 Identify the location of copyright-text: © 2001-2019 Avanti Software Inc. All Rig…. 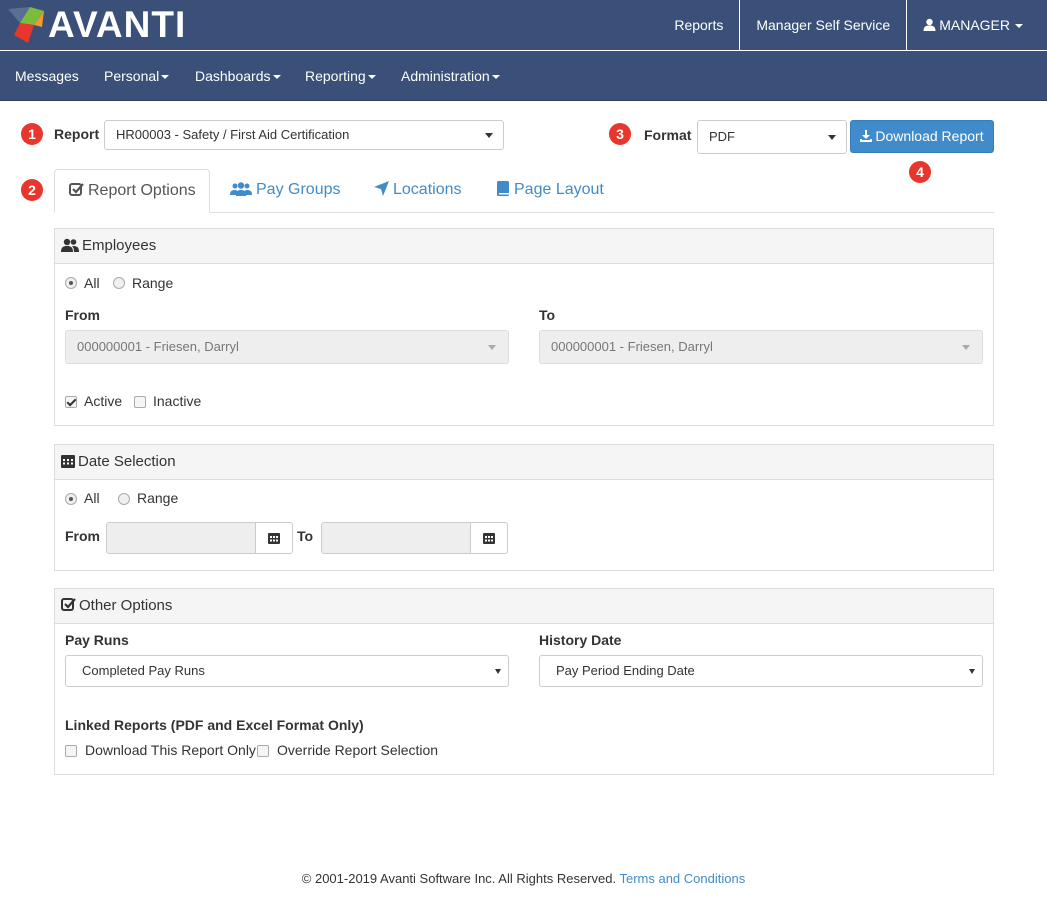
(459, 878).